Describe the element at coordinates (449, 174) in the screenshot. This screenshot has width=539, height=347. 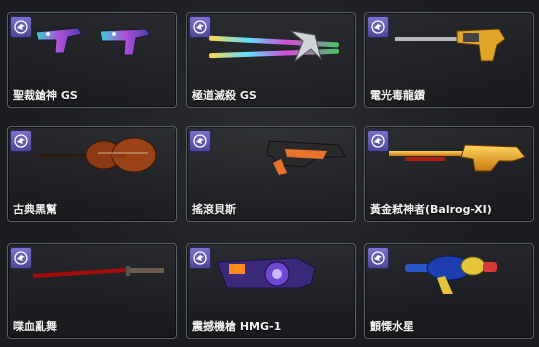
I see `weapon-card-6: 黃金弒神者(Balrog-XI)` at that location.